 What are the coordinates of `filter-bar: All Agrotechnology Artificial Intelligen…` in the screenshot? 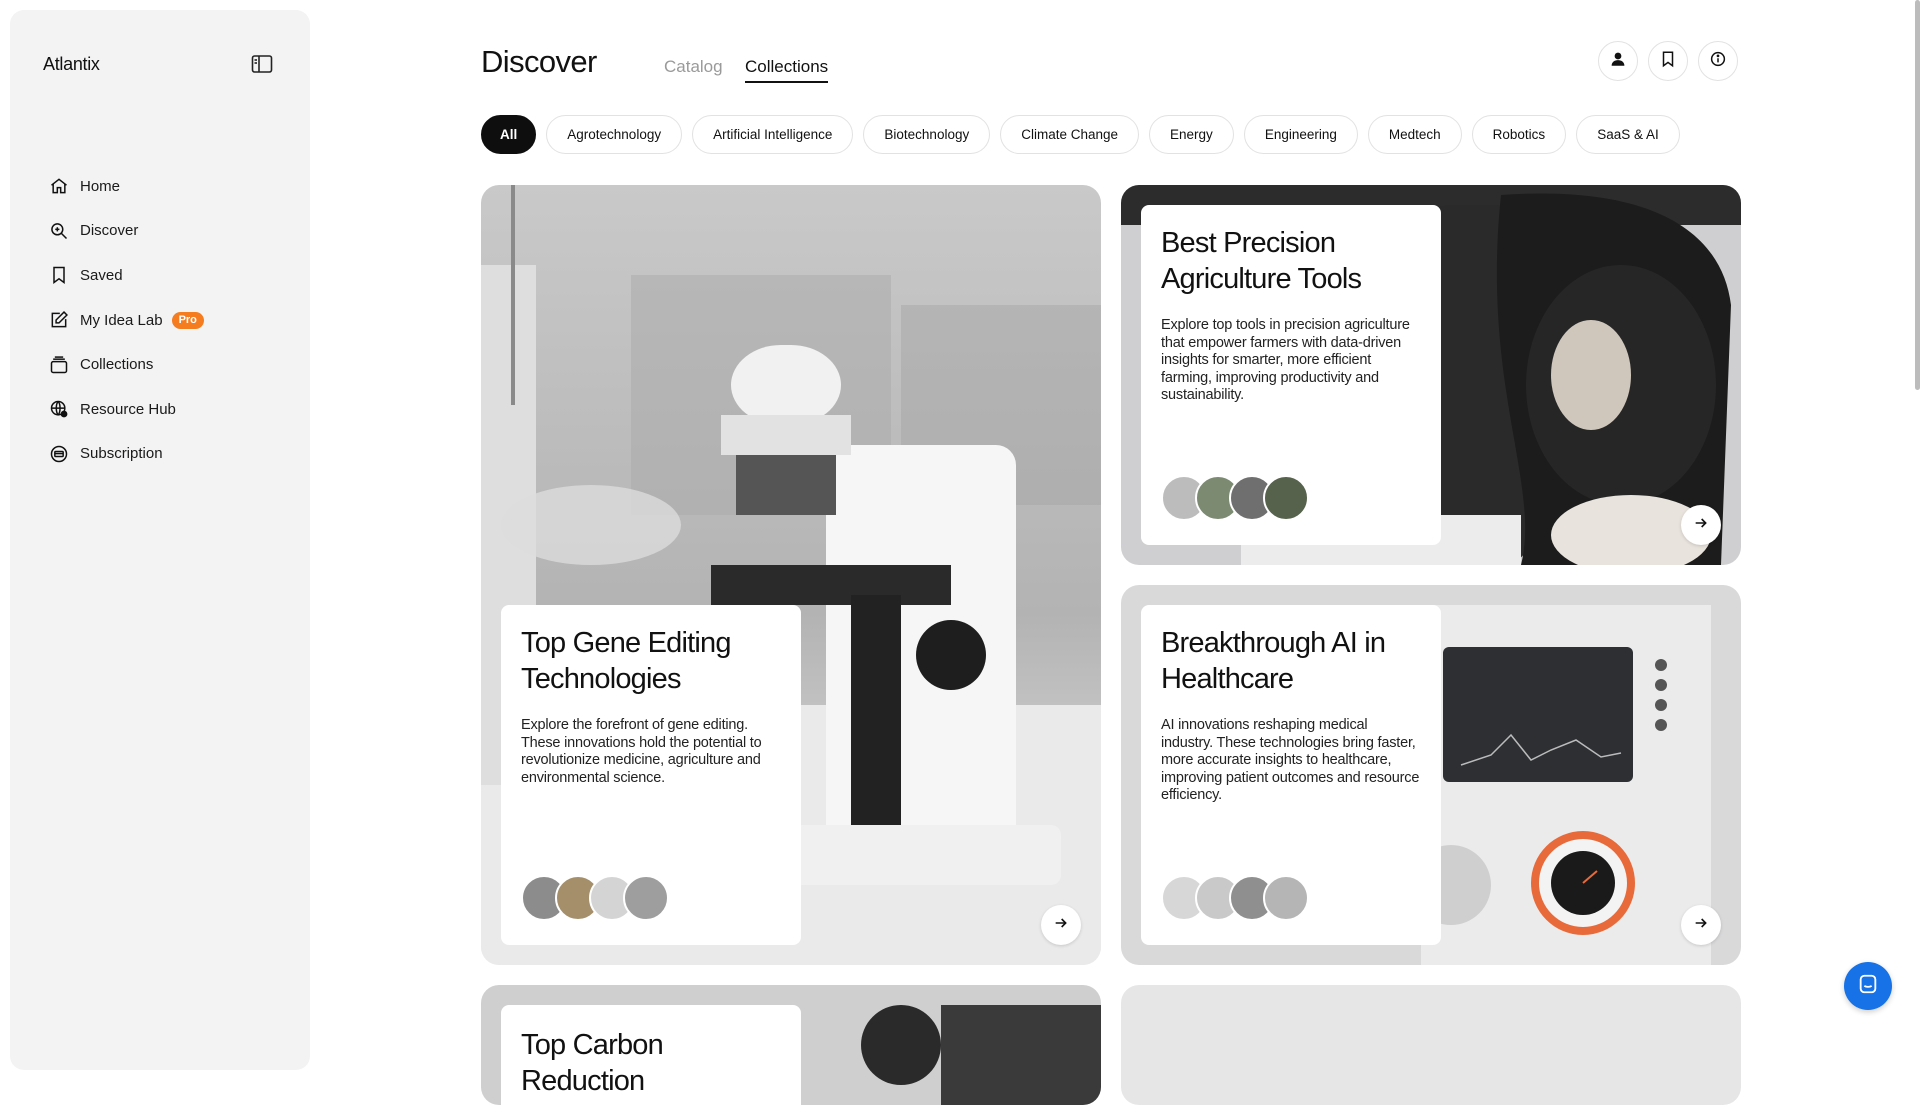 It's located at (1080, 134).